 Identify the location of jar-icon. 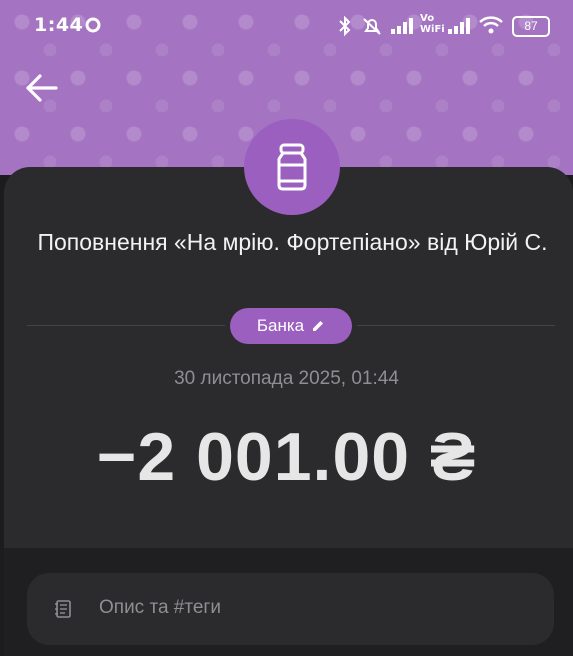
(292, 167).